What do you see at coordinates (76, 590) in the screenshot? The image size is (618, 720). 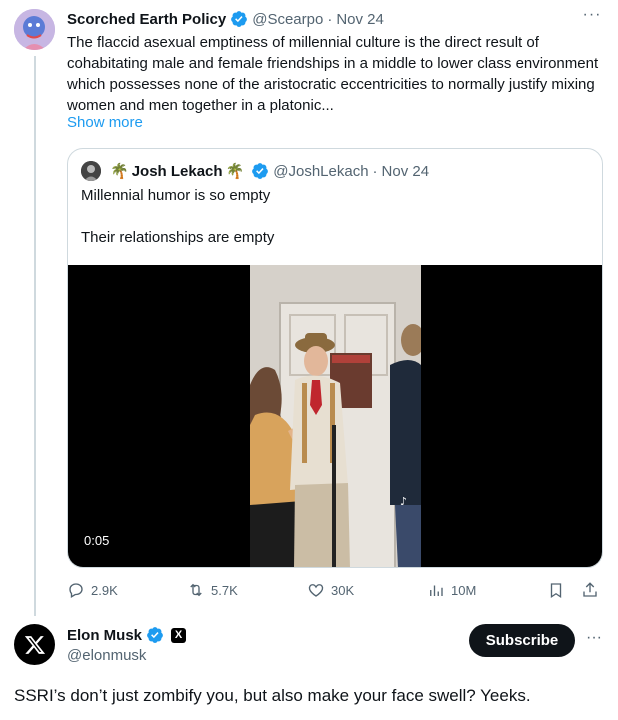 I see `reply-icon` at bounding box center [76, 590].